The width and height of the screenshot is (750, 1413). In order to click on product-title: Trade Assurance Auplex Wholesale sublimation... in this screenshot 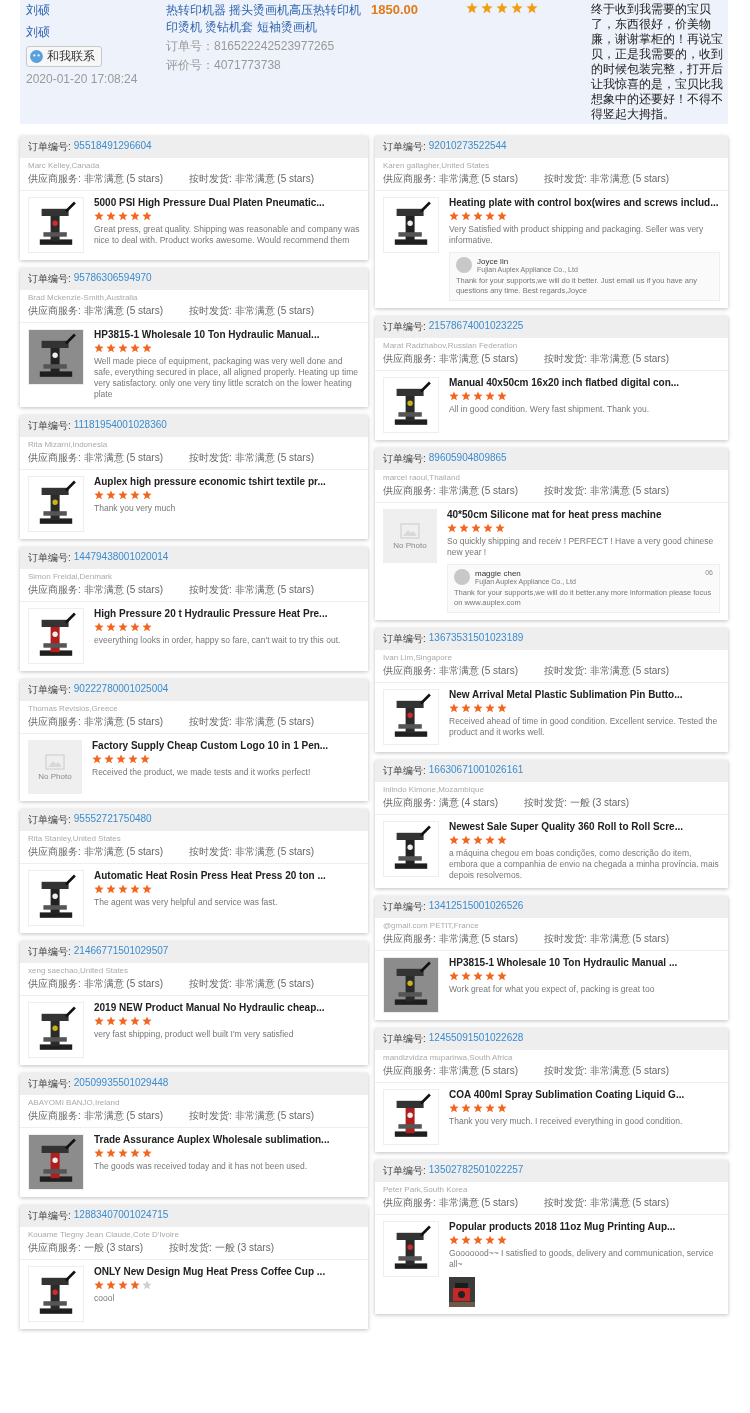, I will do `click(227, 1139)`.